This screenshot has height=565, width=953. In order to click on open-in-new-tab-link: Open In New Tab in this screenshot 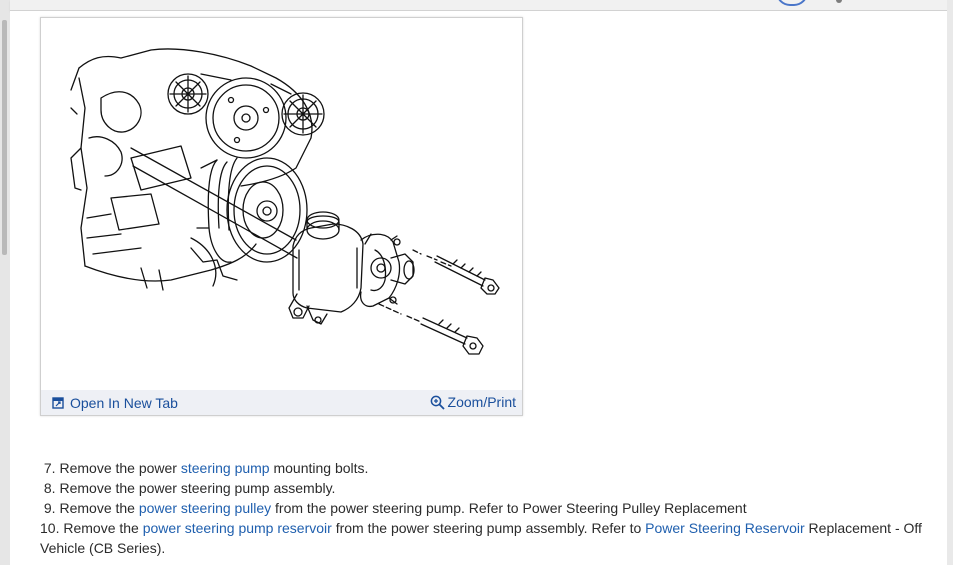, I will do `click(115, 403)`.